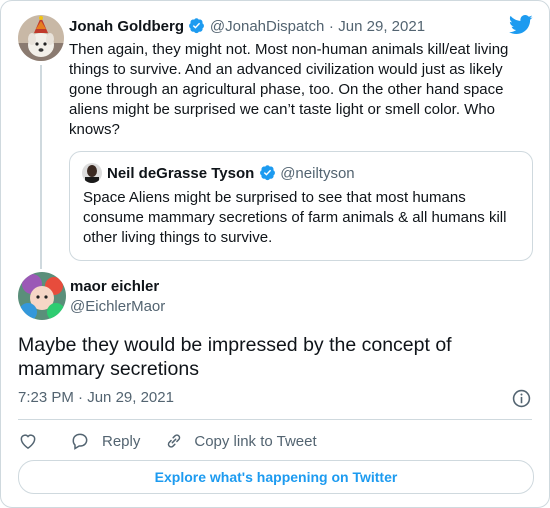 The height and width of the screenshot is (508, 550). I want to click on colorful-portrait-picture, so click(42, 296).